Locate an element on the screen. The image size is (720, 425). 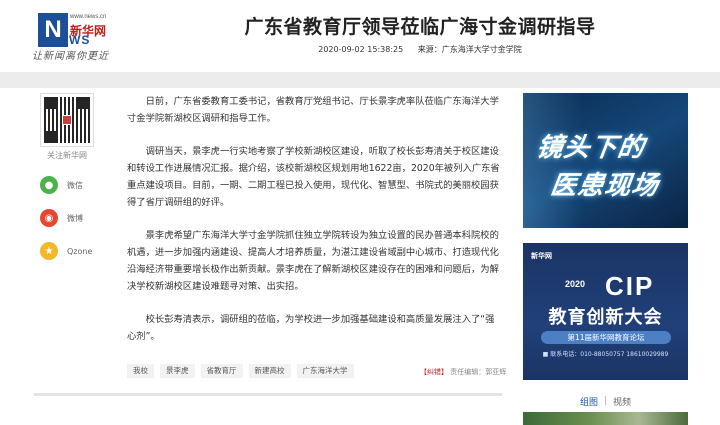
share-wechat-label: 微信 is located at coordinates (75, 185).